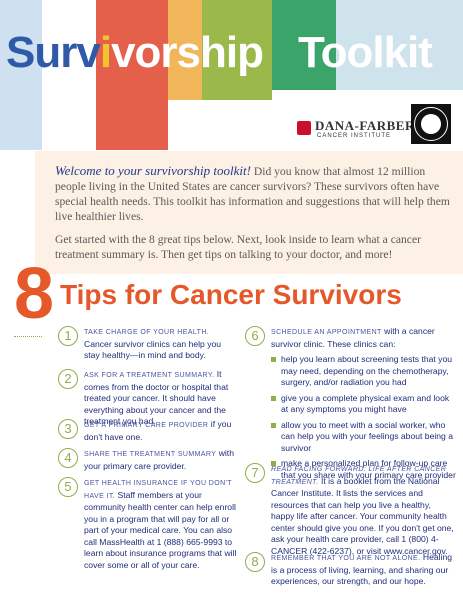  I want to click on dana-farber-name: DANA-FARBER, so click(365, 125).